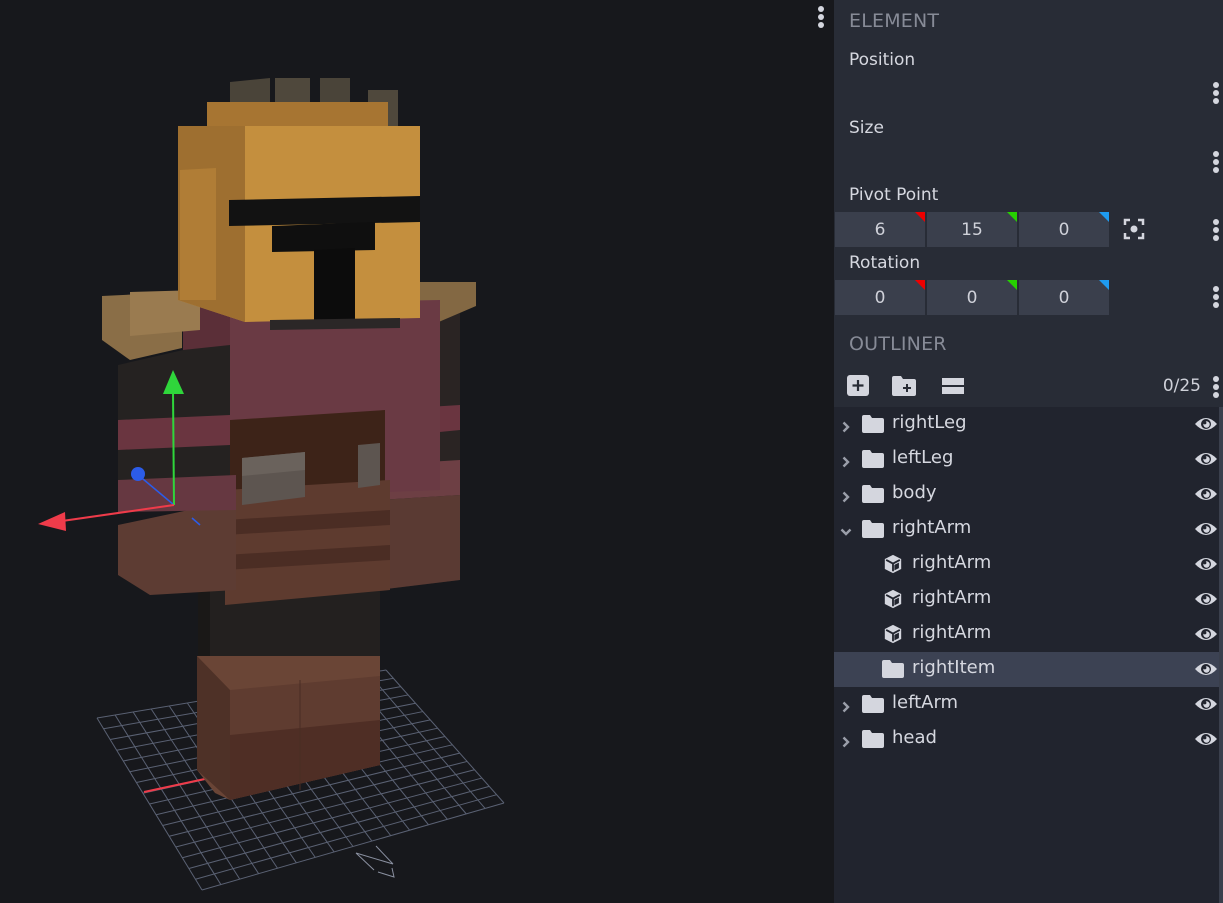 Image resolution: width=1223 pixels, height=903 pixels. Describe the element at coordinates (1026, 424) in the screenshot. I see `outliner-item-rightleg: rightLeg` at that location.